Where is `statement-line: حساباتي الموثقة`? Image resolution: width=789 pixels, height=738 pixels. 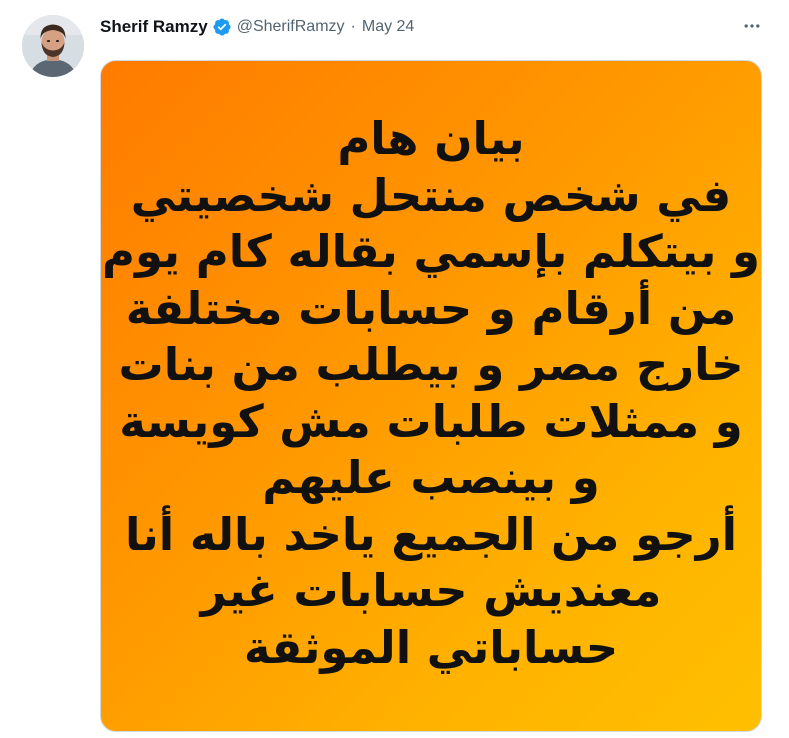 statement-line: حساباتي الموثقة is located at coordinates (431, 647).